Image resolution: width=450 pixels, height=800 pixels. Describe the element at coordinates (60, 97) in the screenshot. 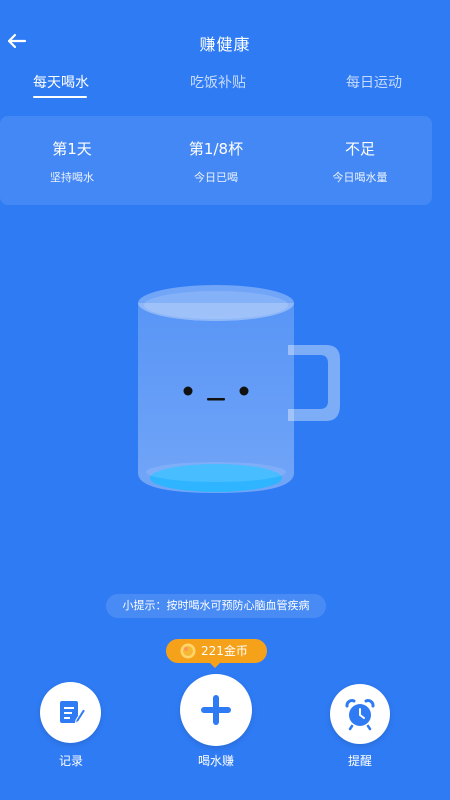

I see `active-tab-indicator` at that location.